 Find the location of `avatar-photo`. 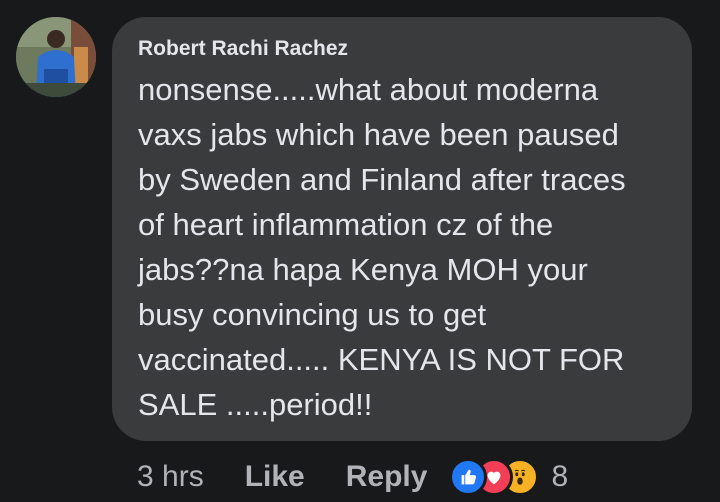

avatar-photo is located at coordinates (56, 57).